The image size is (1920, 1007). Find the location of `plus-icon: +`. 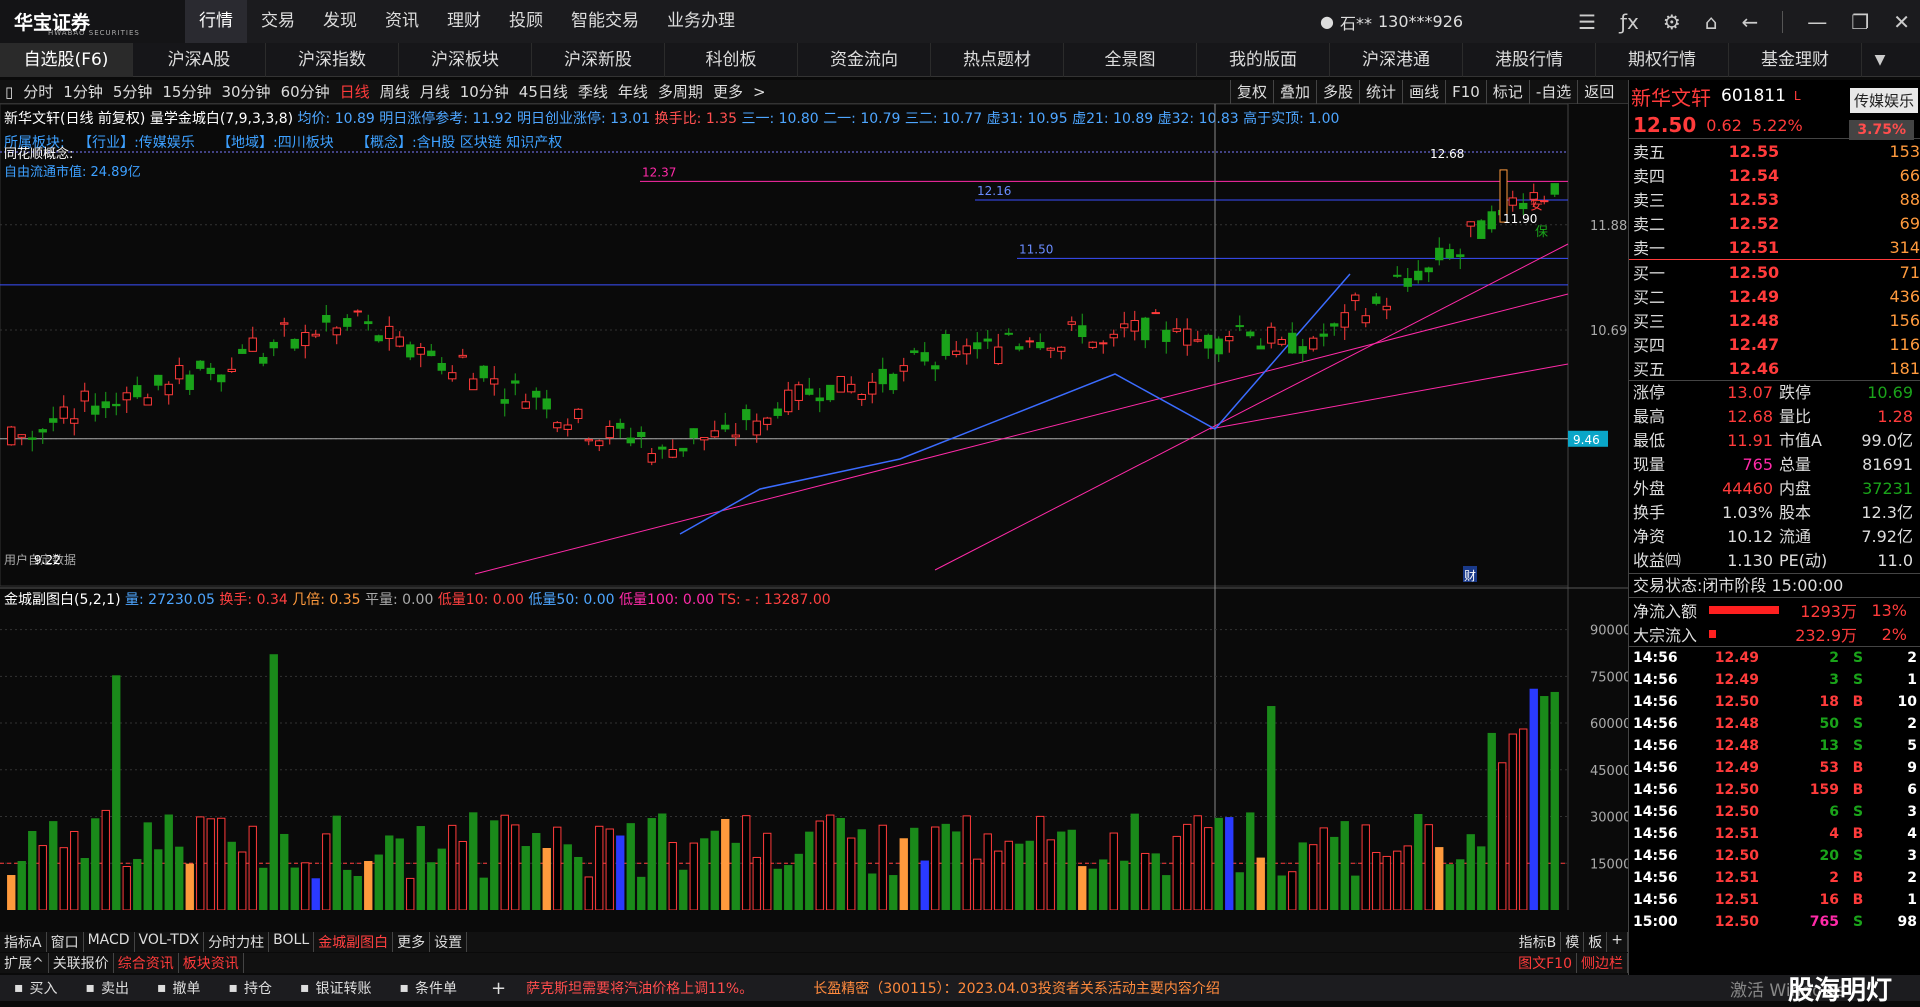

plus-icon: + is located at coordinates (498, 988).